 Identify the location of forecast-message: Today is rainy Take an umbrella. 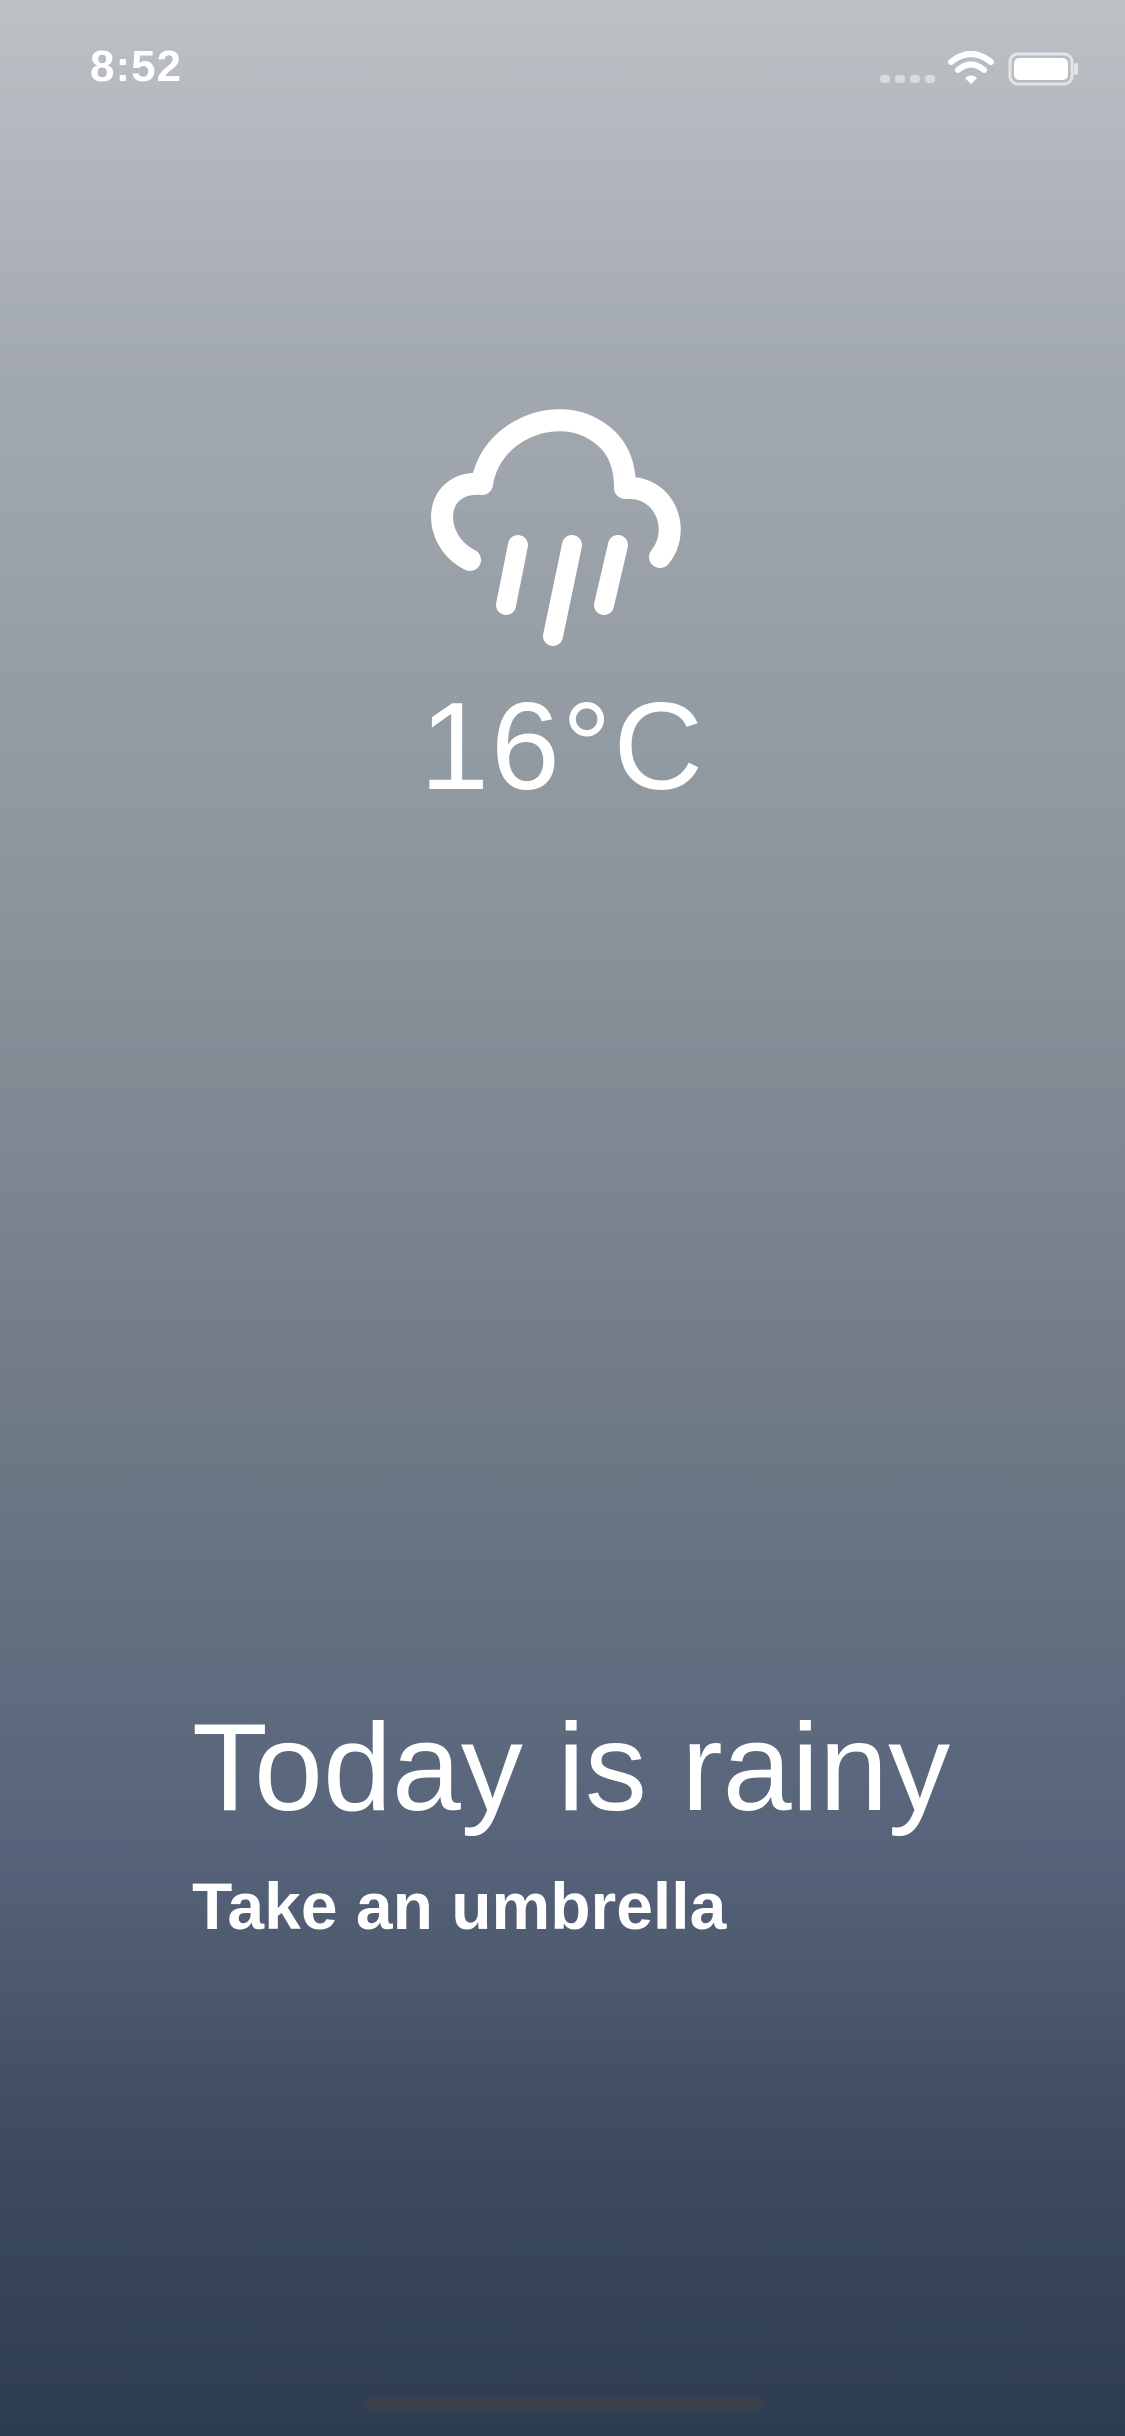
(642, 1822).